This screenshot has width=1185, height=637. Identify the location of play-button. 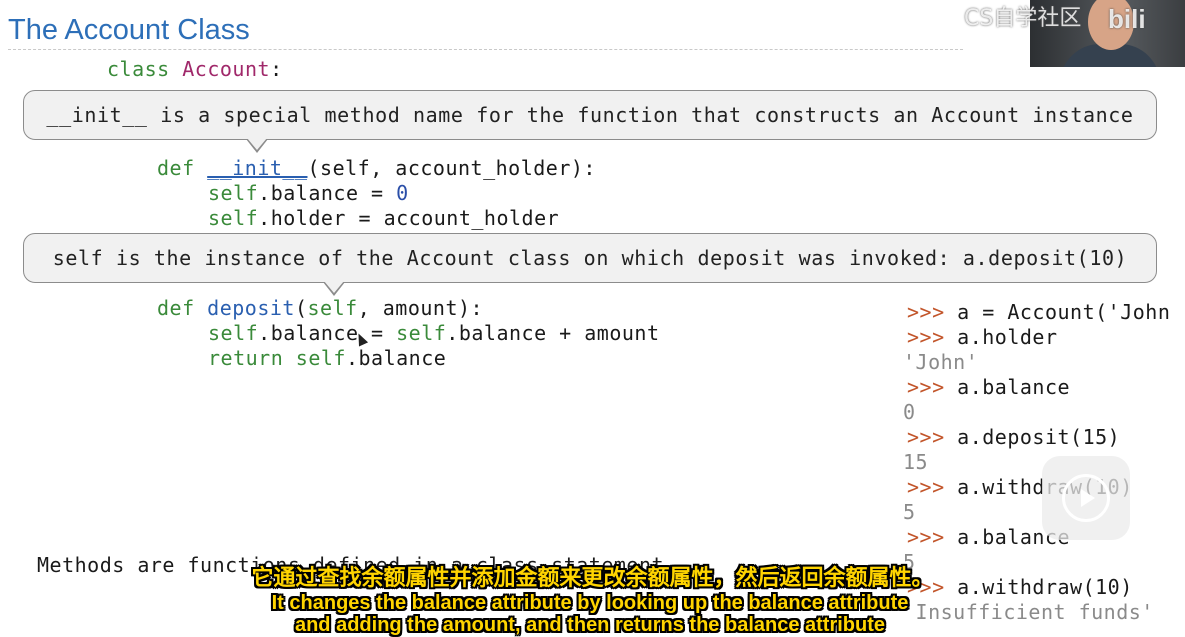
(1086, 498).